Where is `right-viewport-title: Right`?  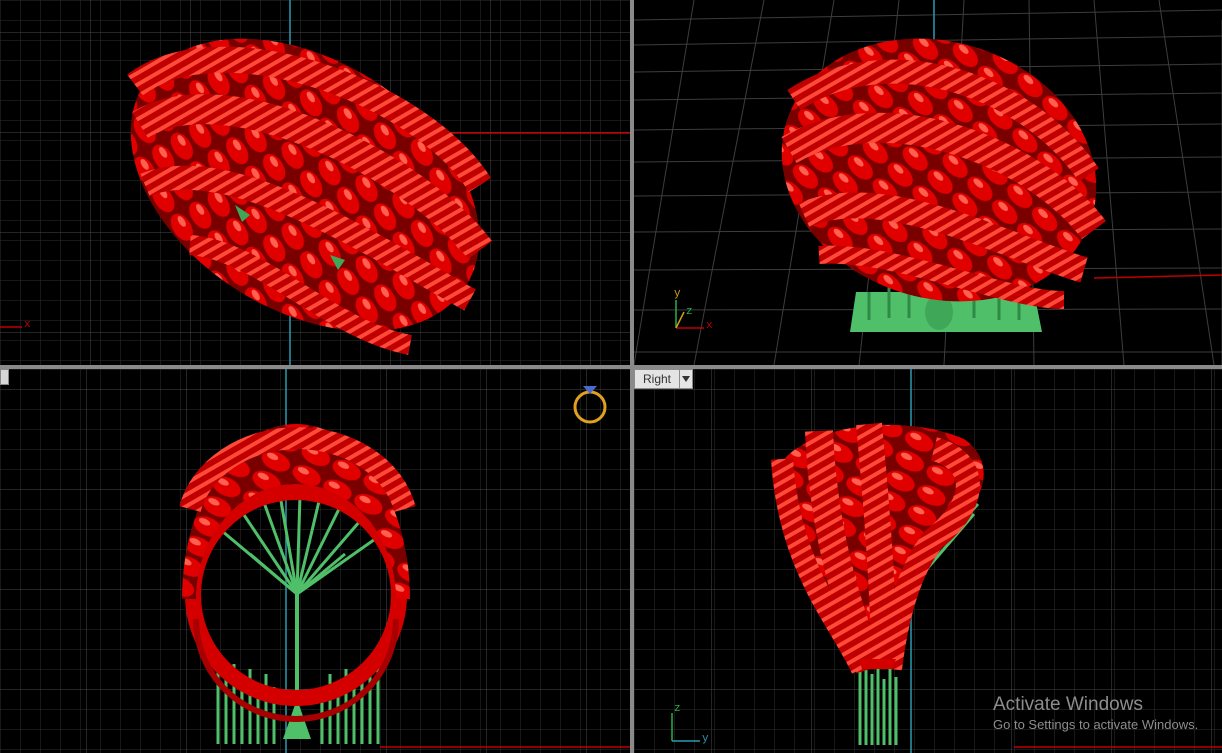
right-viewport-title: Right is located at coordinates (657, 379).